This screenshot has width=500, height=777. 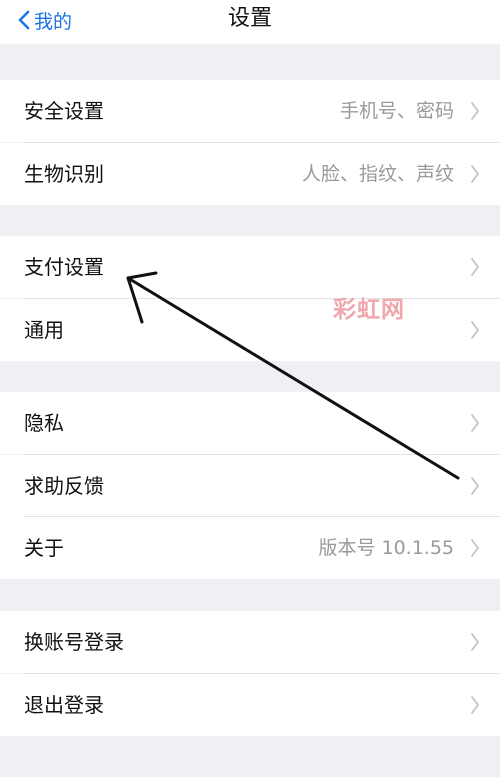 I want to click on row-label: 退出登录, so click(x=64, y=705).